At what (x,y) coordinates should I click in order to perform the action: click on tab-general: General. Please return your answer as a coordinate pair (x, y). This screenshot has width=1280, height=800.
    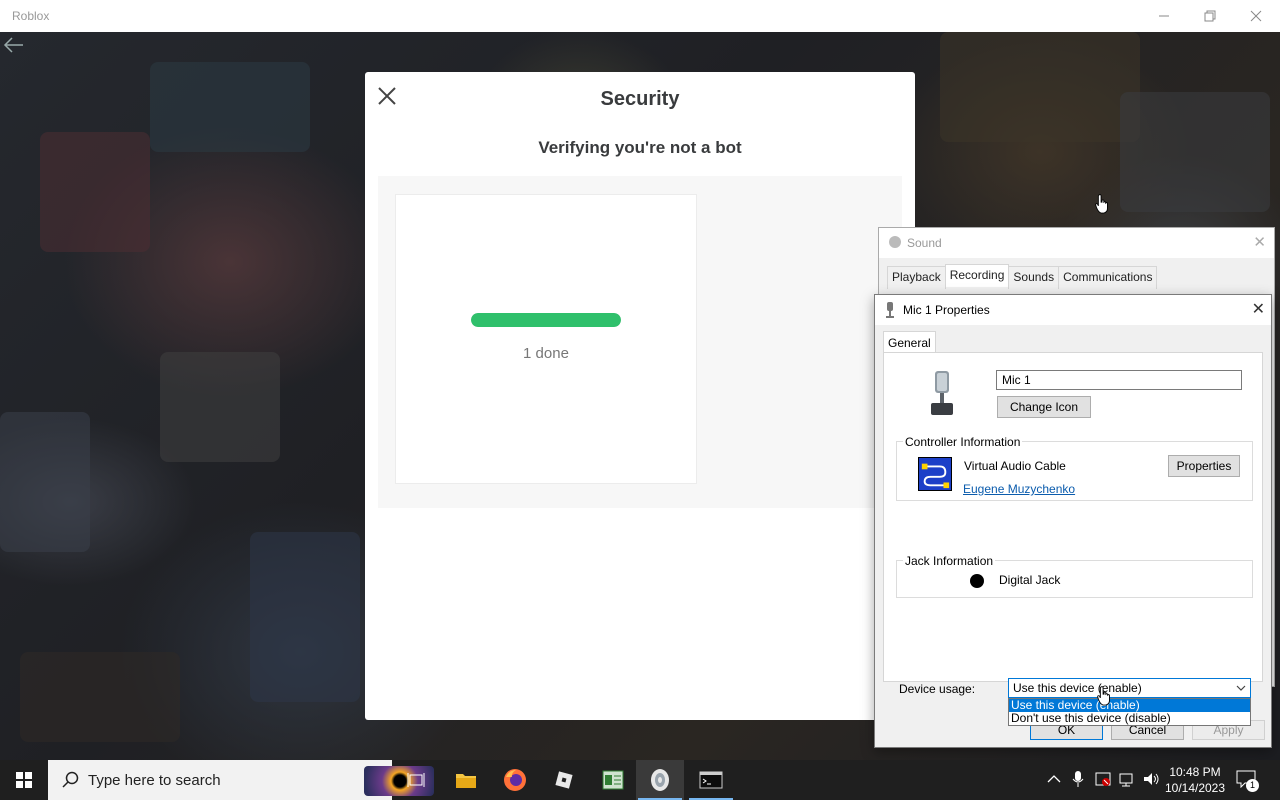
    Looking at the image, I should click on (909, 342).